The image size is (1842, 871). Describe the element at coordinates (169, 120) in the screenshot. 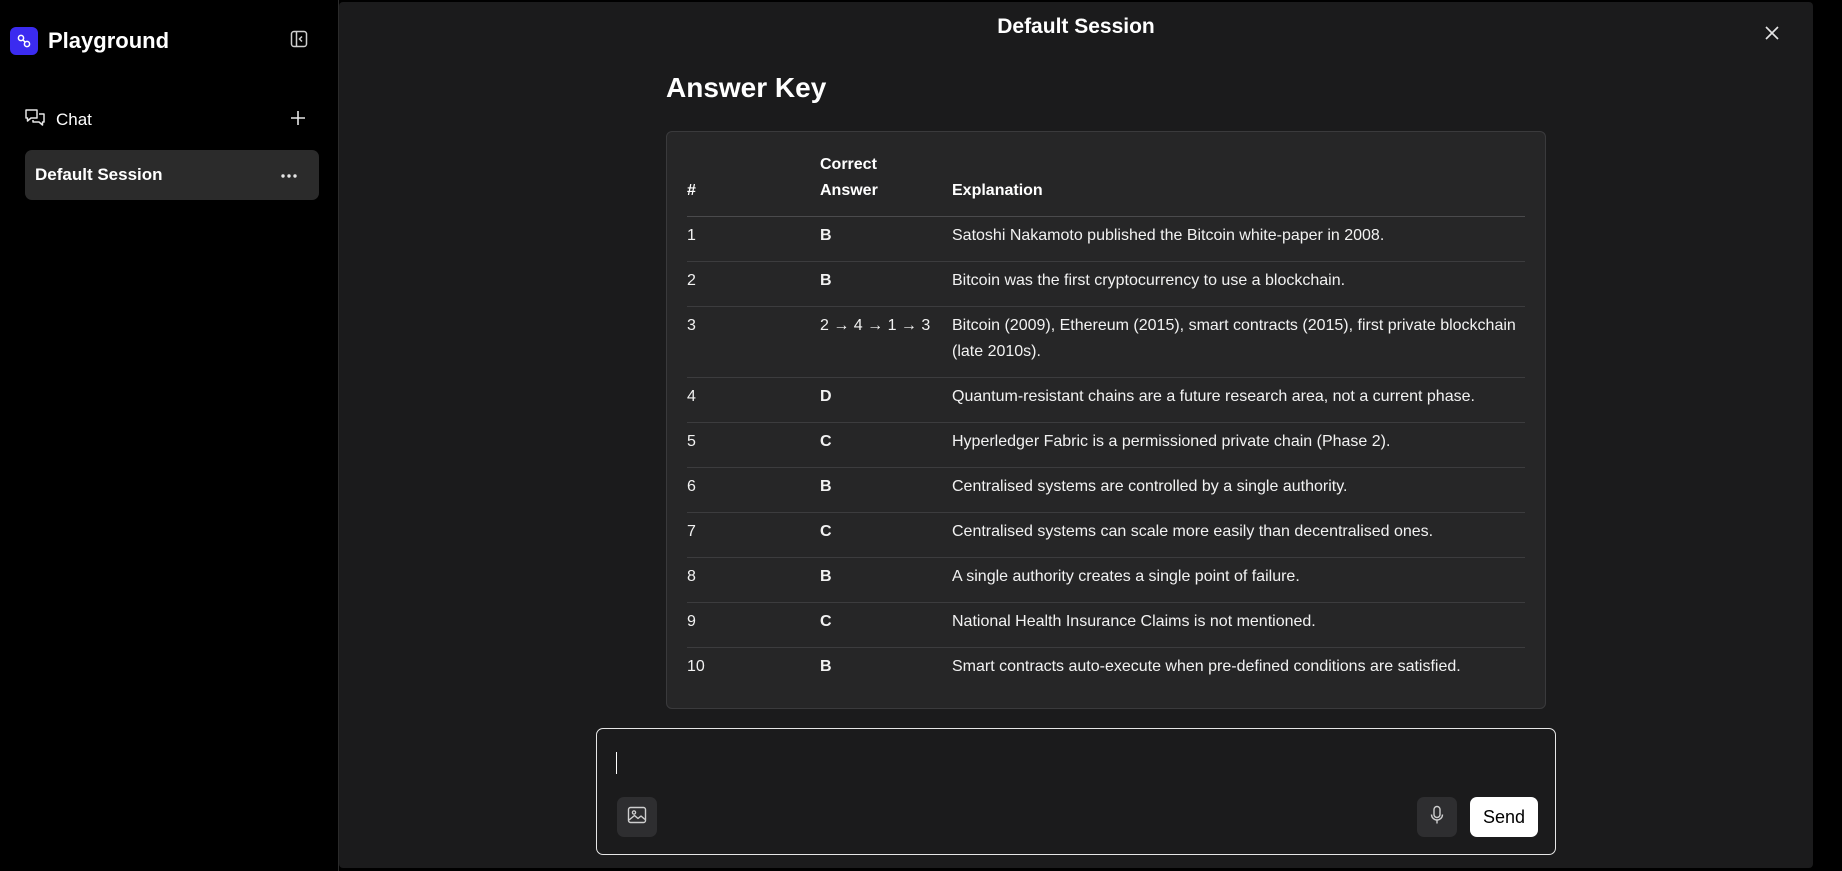

I see `chat-section-header: Chat` at that location.